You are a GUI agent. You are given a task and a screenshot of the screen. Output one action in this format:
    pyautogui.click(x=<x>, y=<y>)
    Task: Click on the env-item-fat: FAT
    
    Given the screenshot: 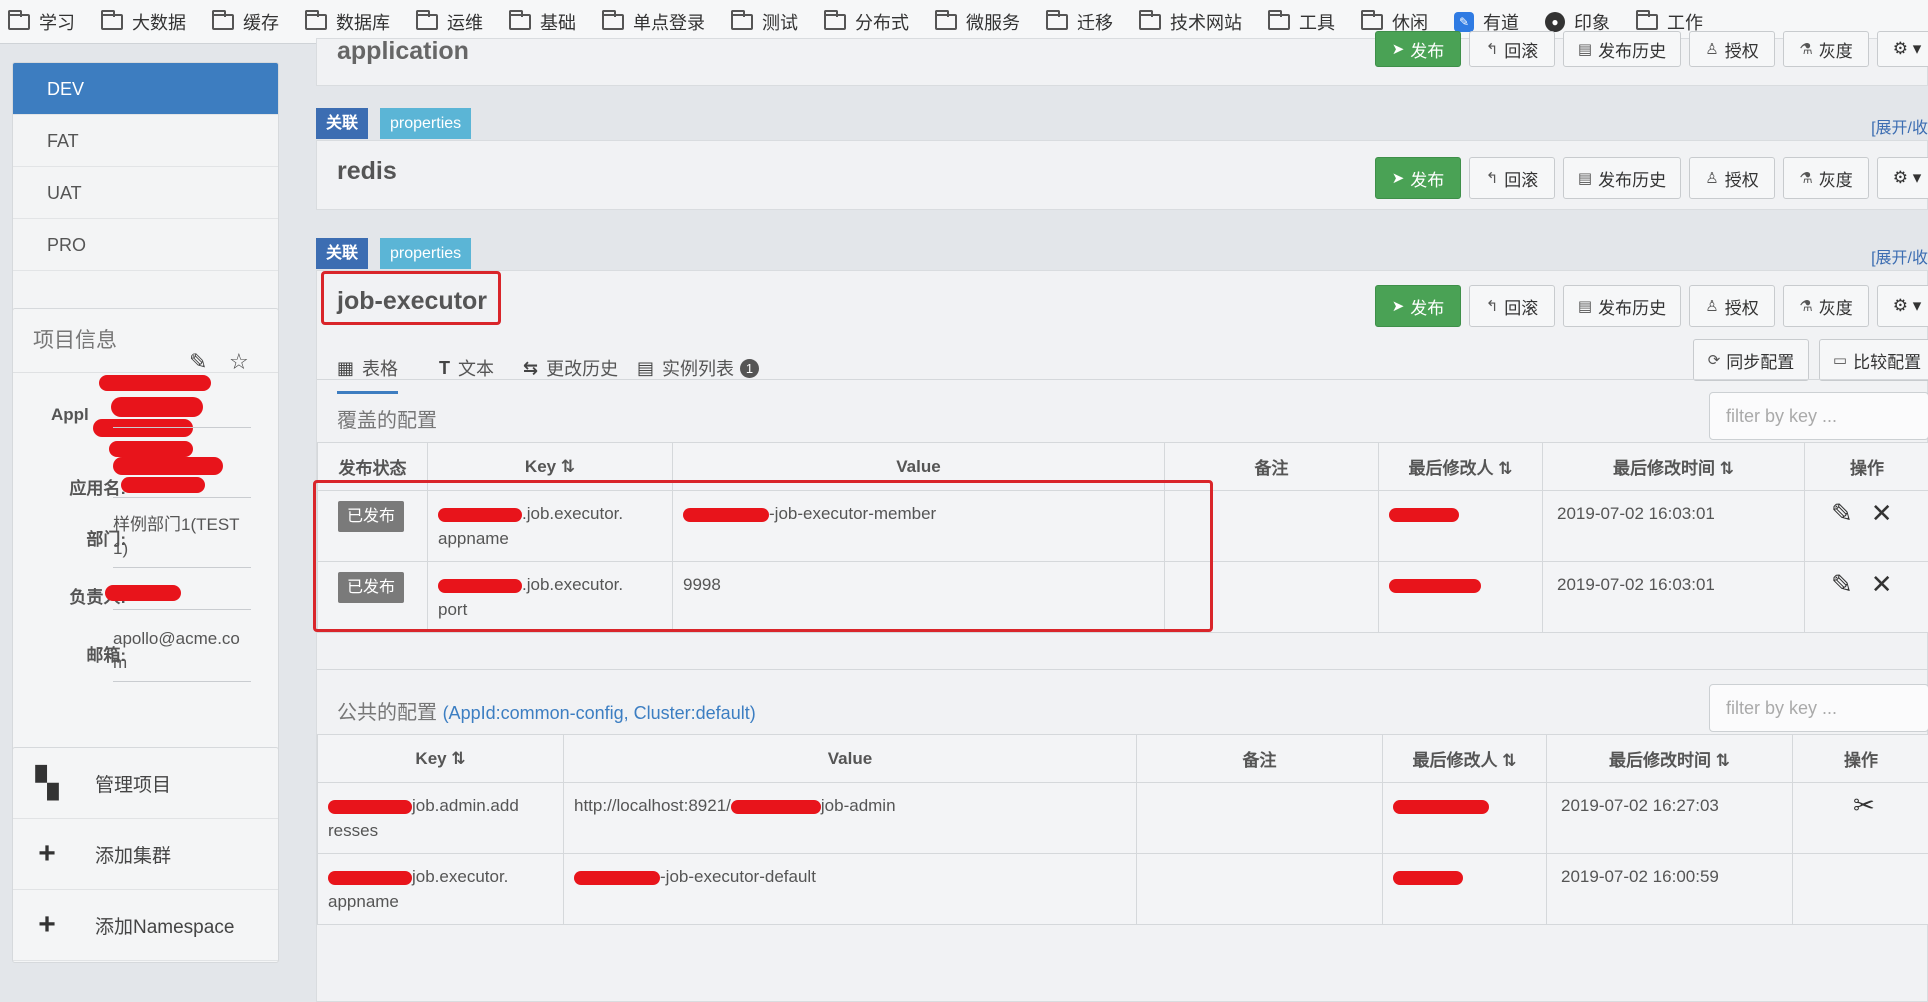 What is the action you would take?
    pyautogui.click(x=145, y=141)
    